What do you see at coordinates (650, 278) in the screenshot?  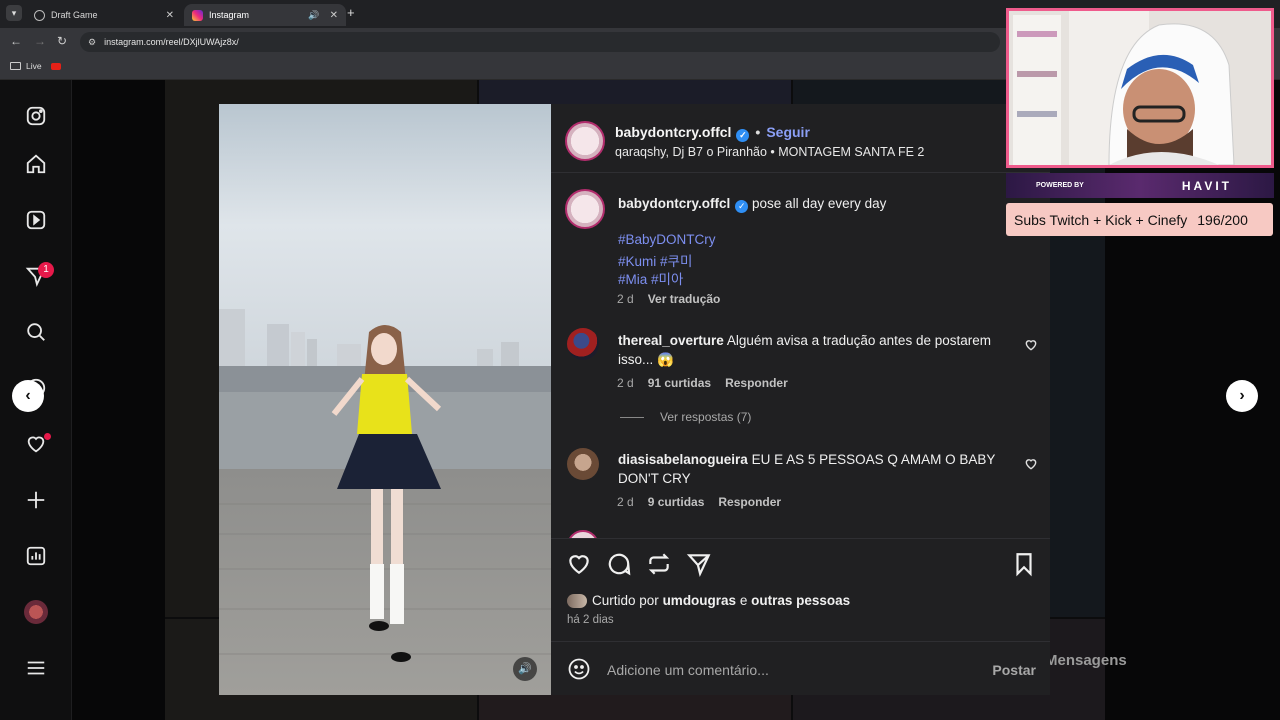 I see `hashtag-line: #Mia #미아` at bounding box center [650, 278].